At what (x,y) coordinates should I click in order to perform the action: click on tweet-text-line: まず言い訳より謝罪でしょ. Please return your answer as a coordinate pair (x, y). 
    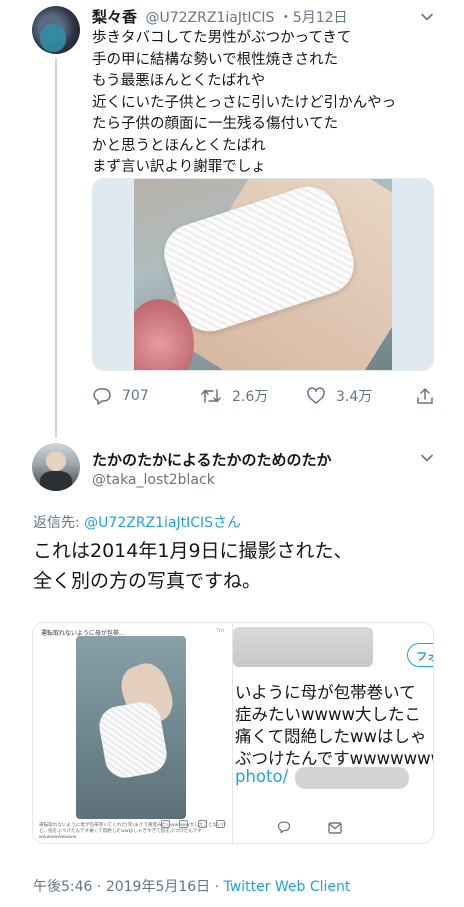
    Looking at the image, I should click on (179, 167).